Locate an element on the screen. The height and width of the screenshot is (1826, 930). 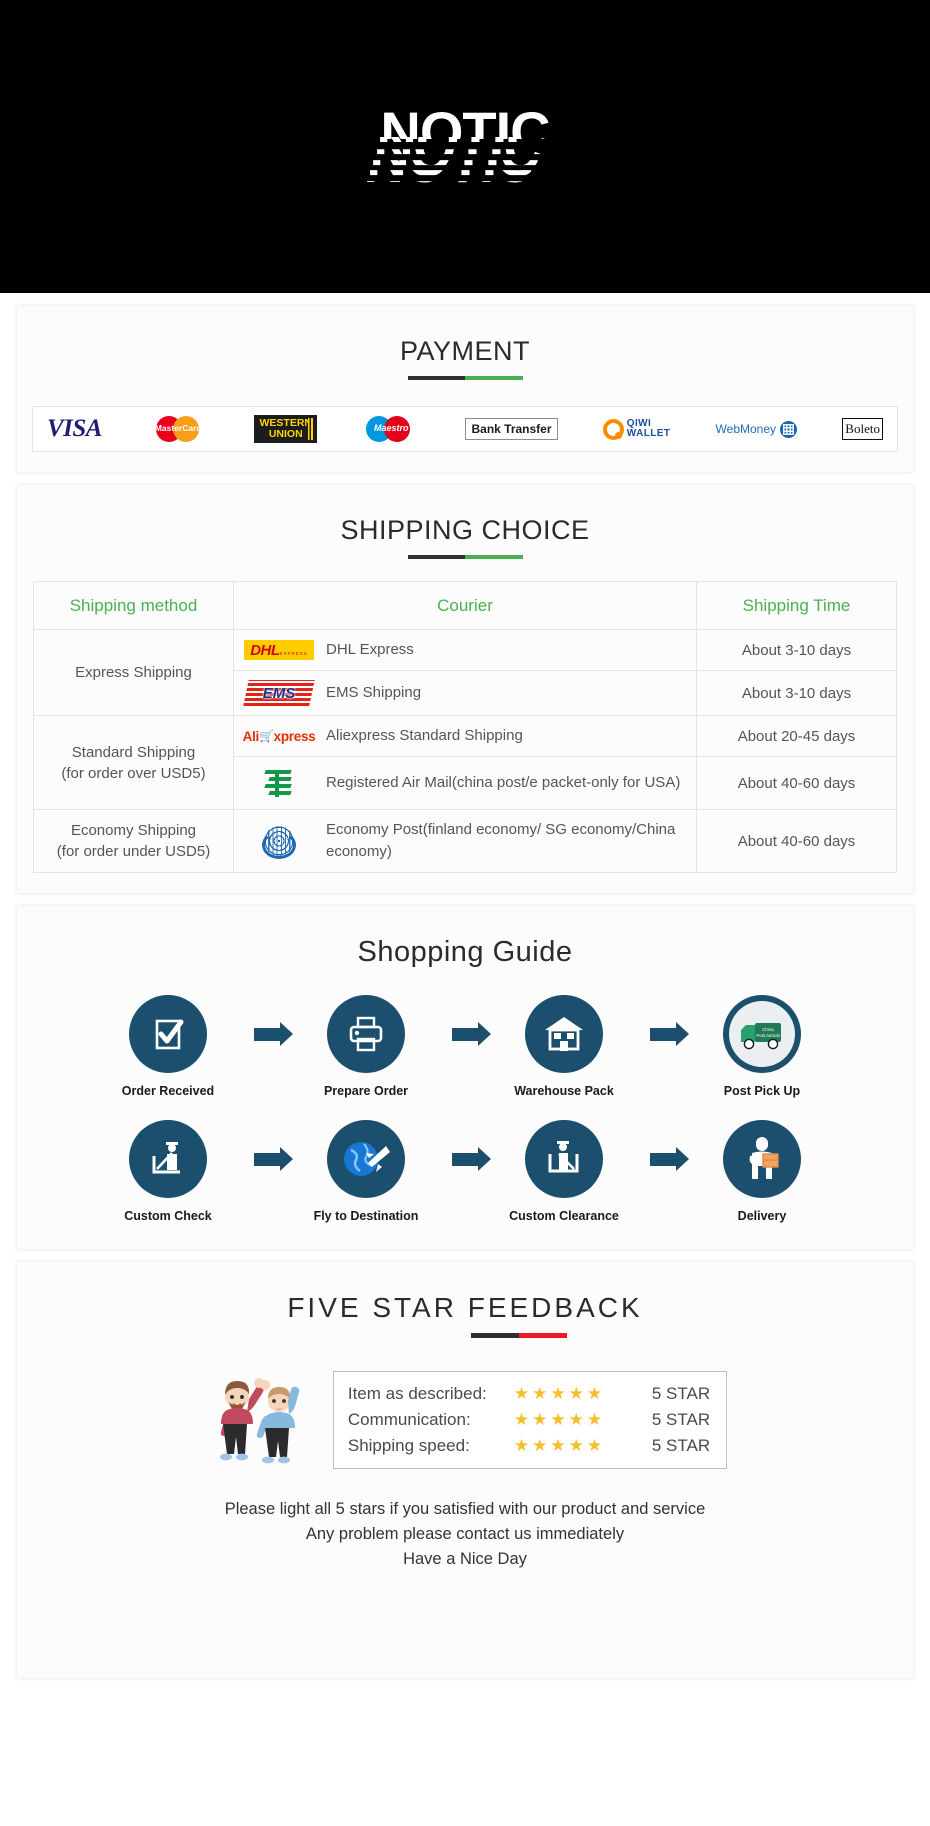
cell-courier-dhl: DHLEXPRESS DHL Express is located at coordinates (465, 650).